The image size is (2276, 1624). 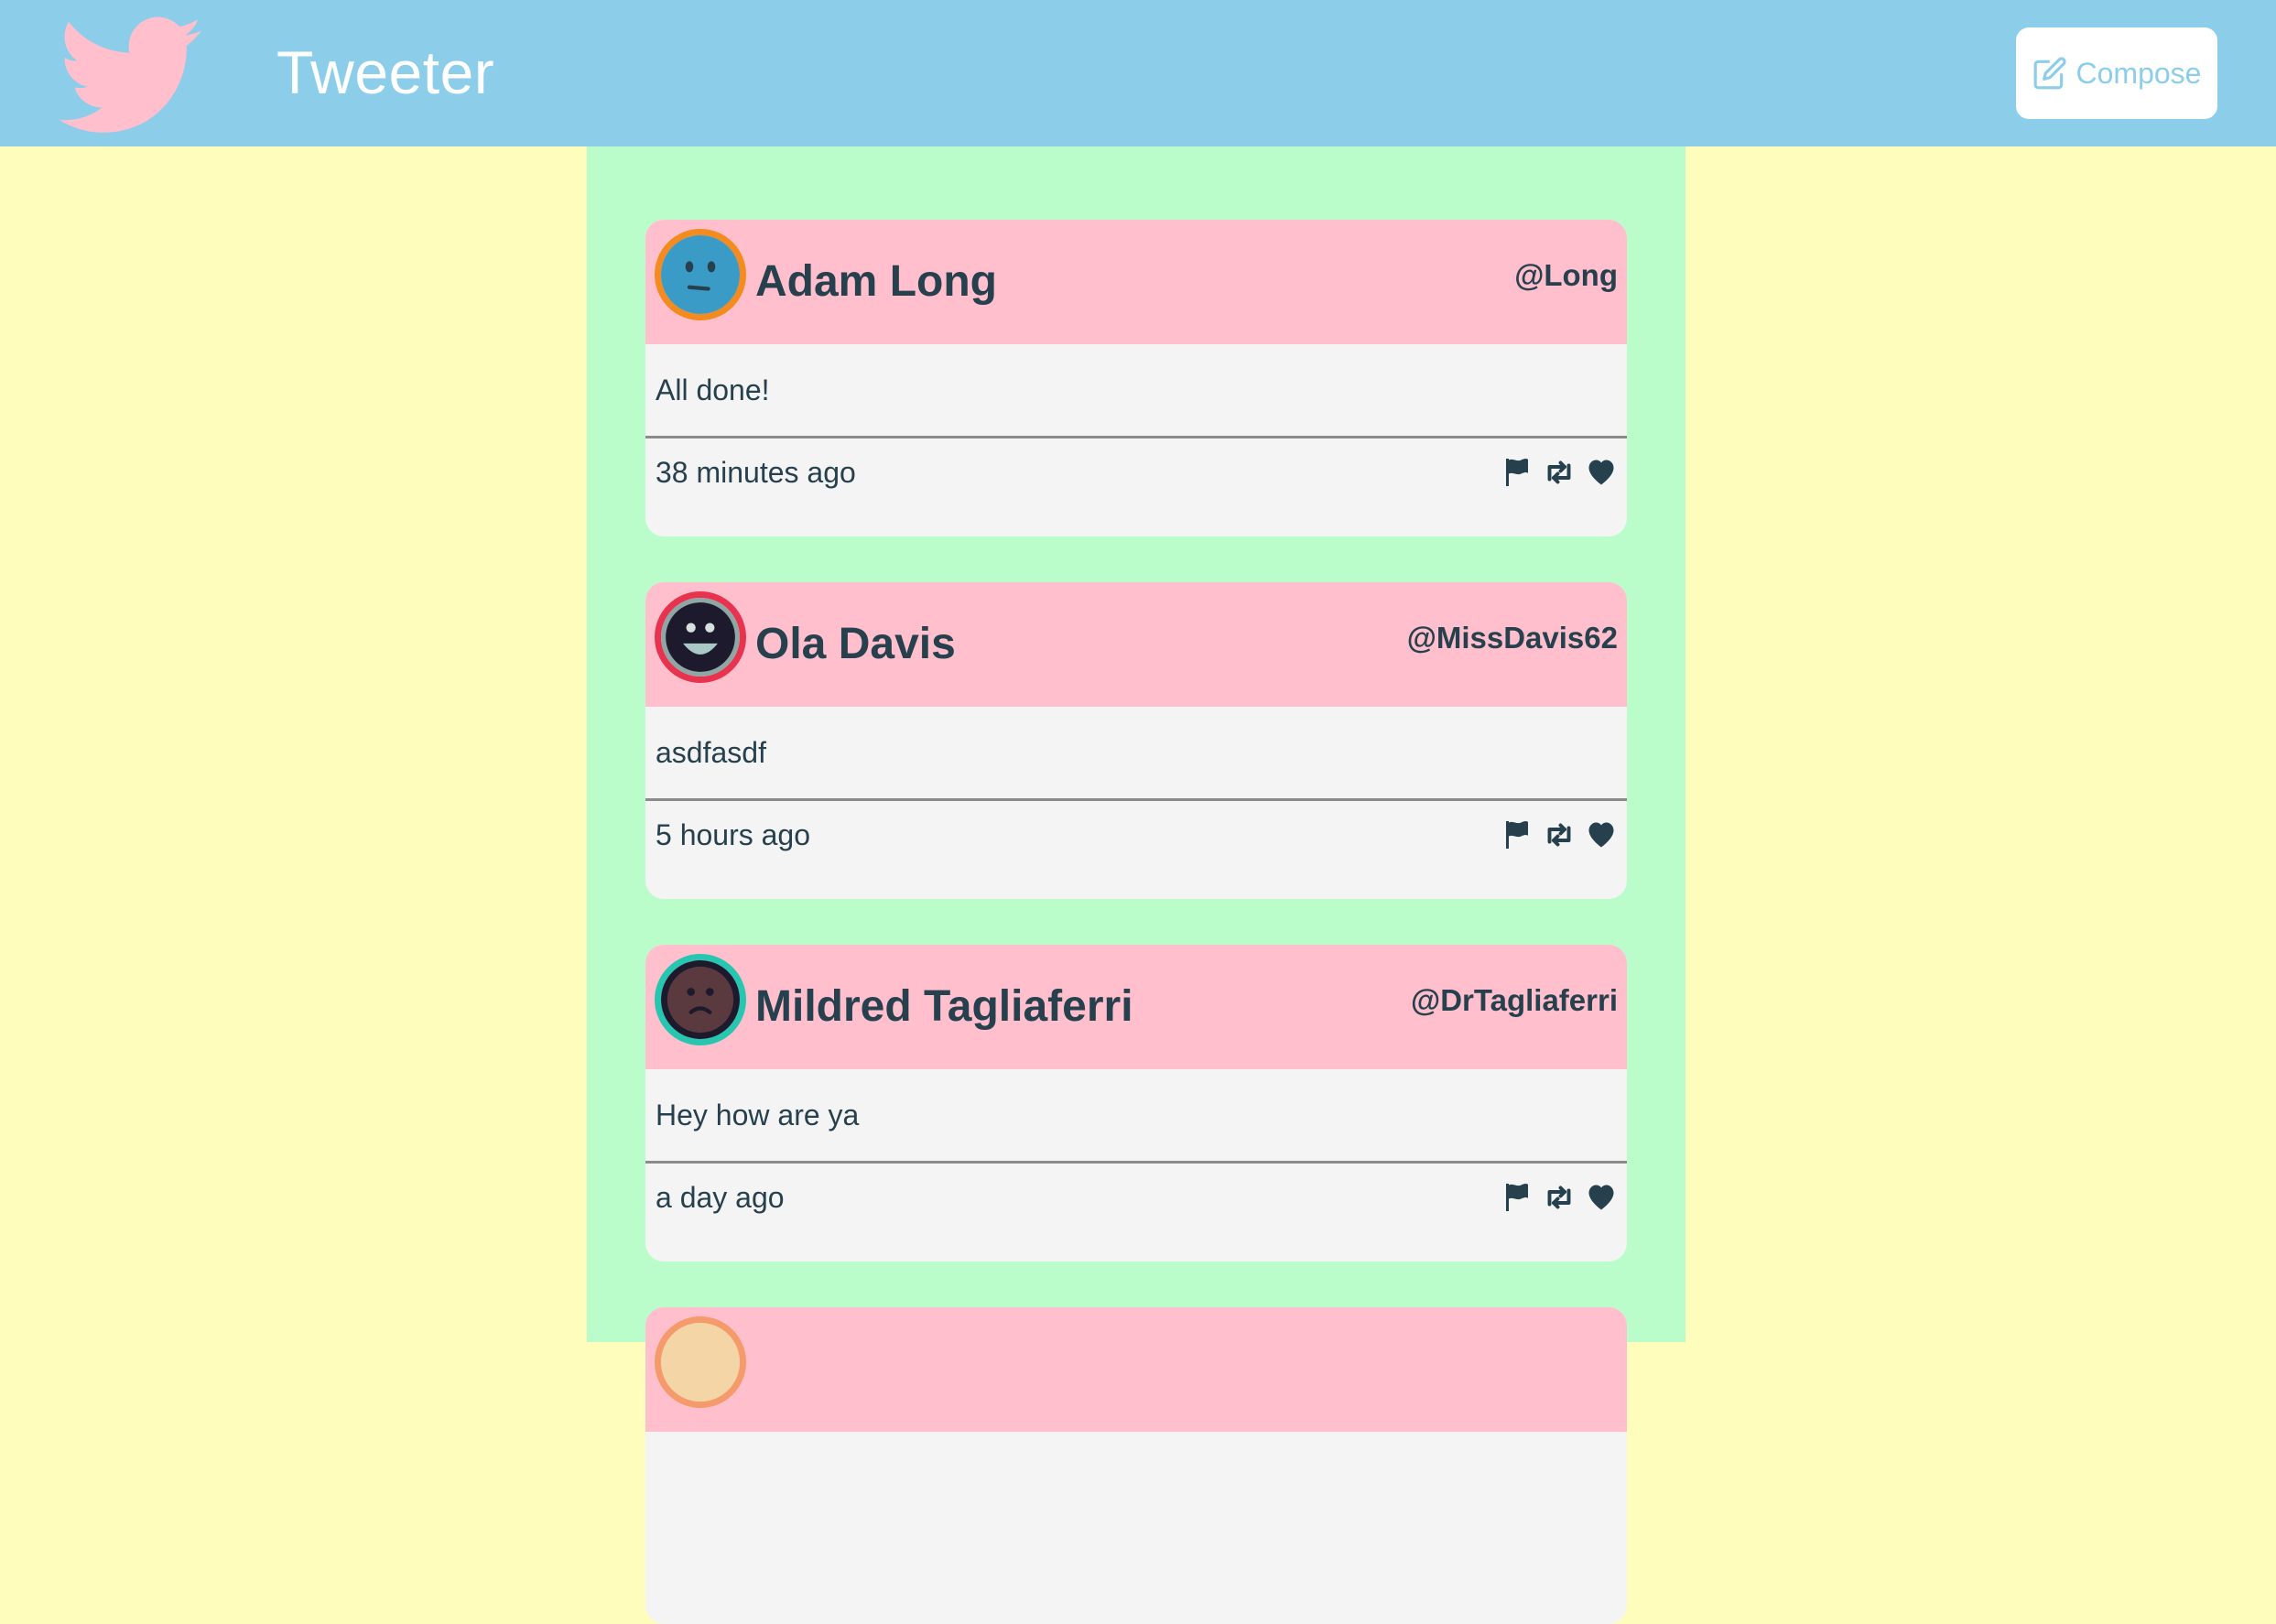 What do you see at coordinates (1136, 378) in the screenshot?
I see `tweet-card: Adam Long @Long All done! 38 minutes ago` at bounding box center [1136, 378].